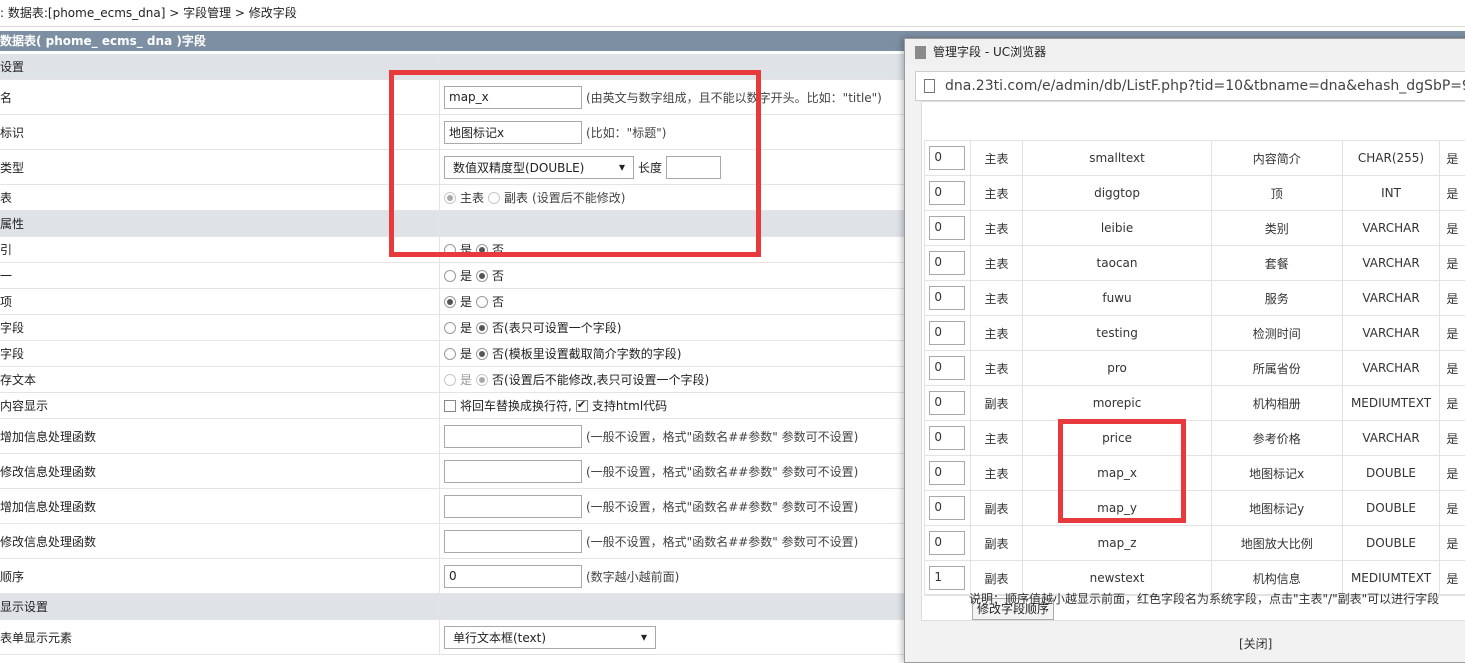 This screenshot has height=663, width=1465. What do you see at coordinates (450, 406) in the screenshot?
I see `newline-checkbox` at bounding box center [450, 406].